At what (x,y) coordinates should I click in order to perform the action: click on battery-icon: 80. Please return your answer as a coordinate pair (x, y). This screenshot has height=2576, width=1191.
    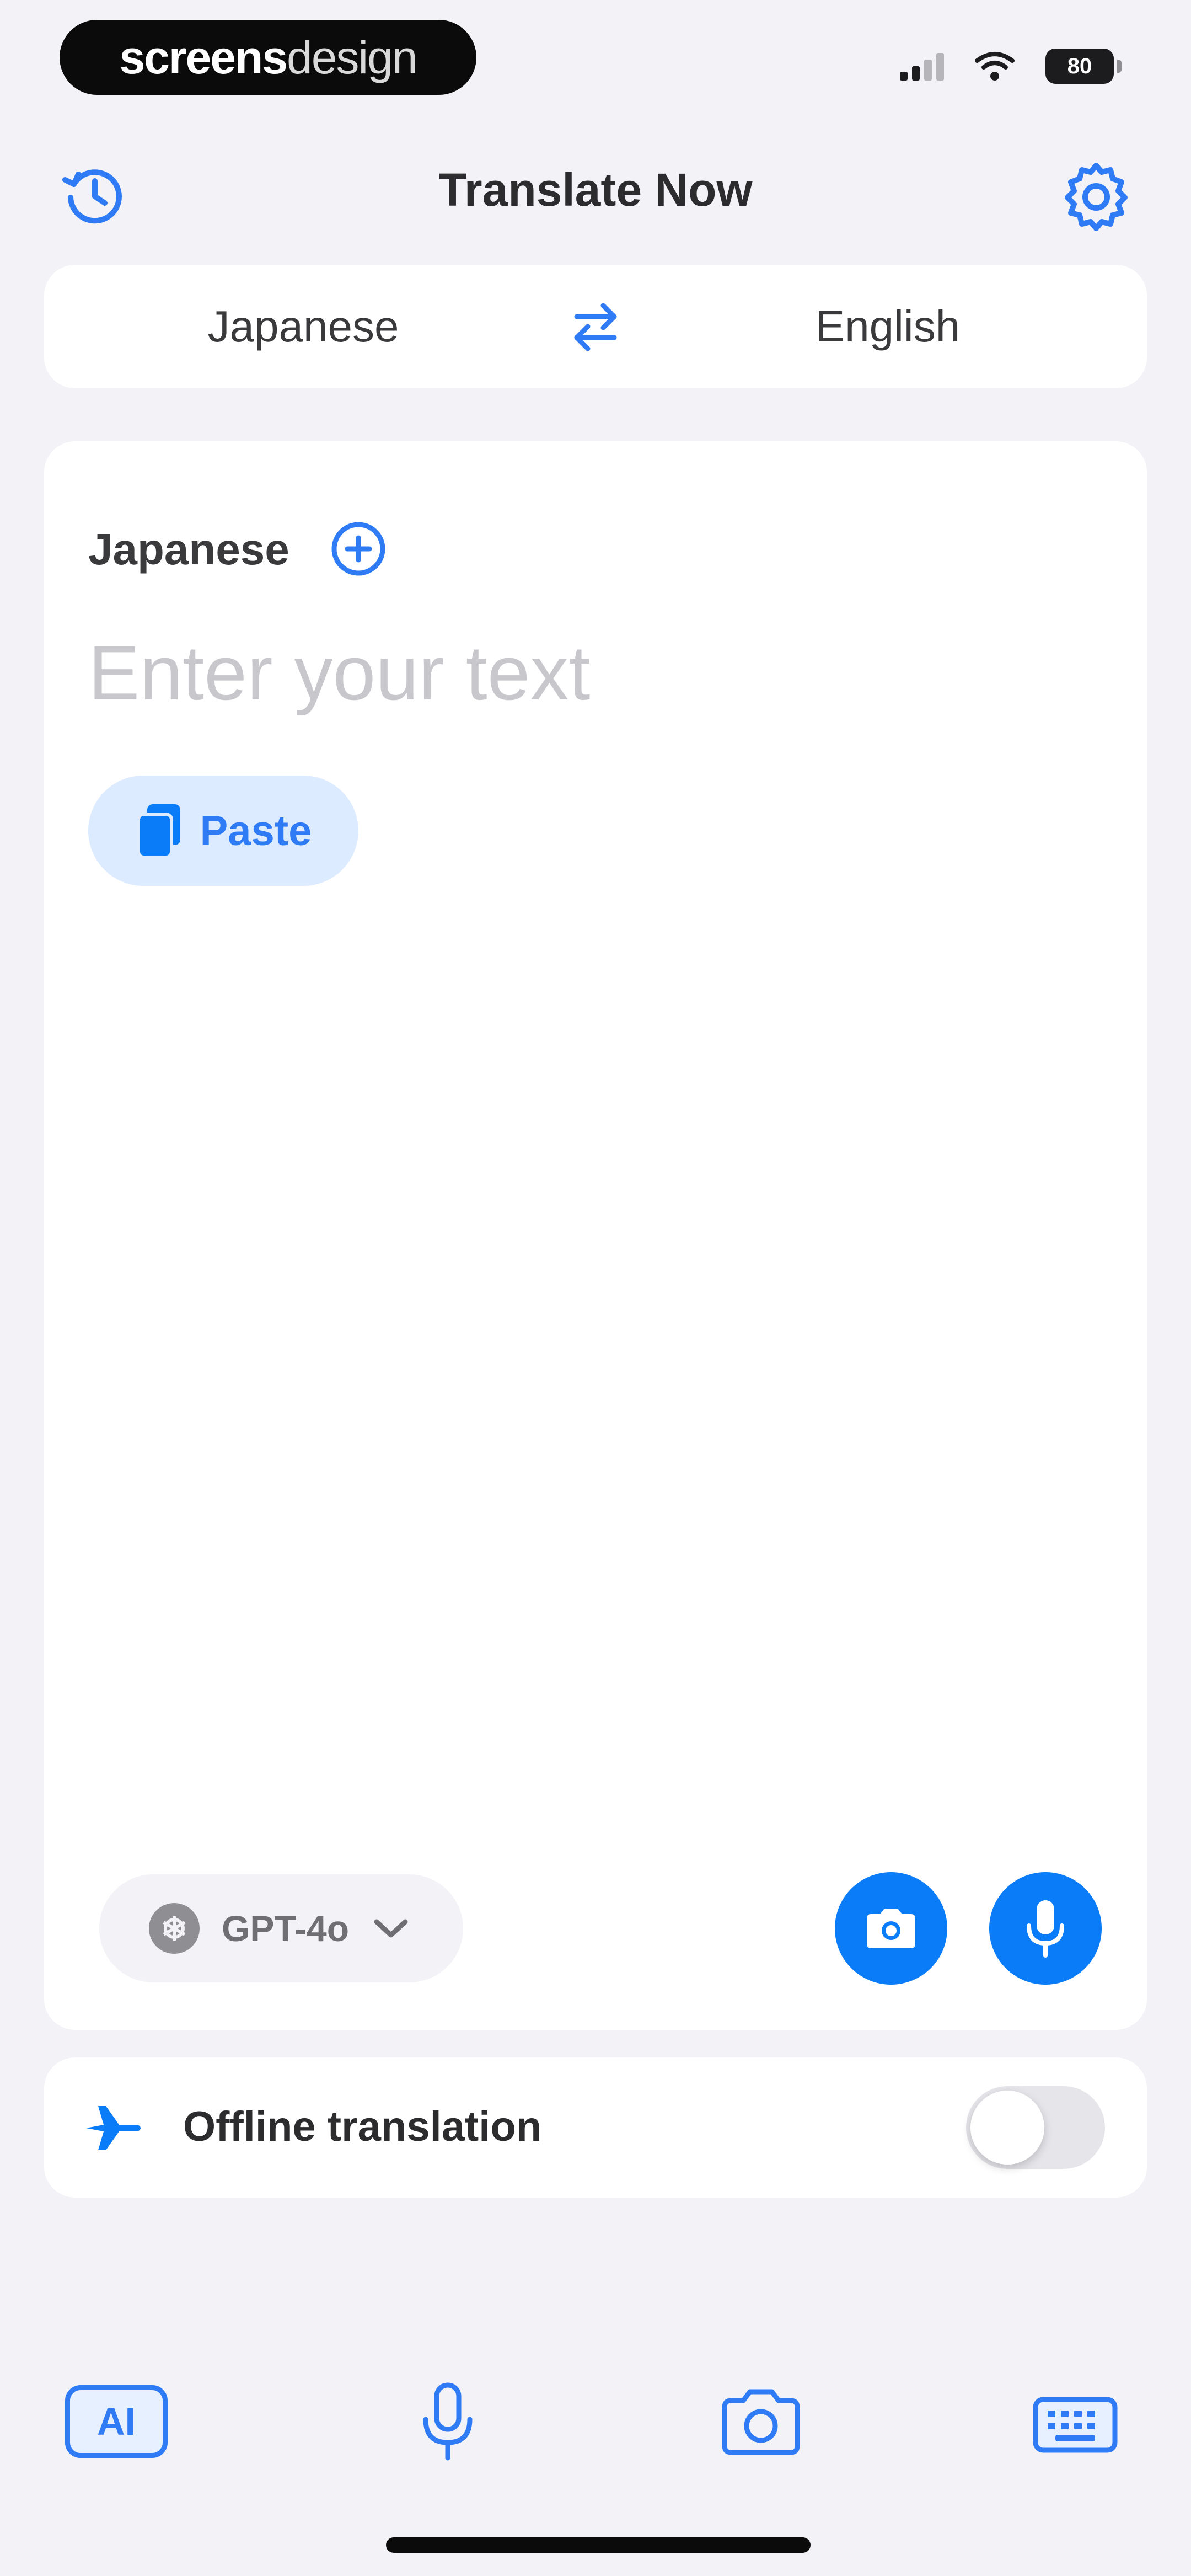
    Looking at the image, I should click on (1083, 66).